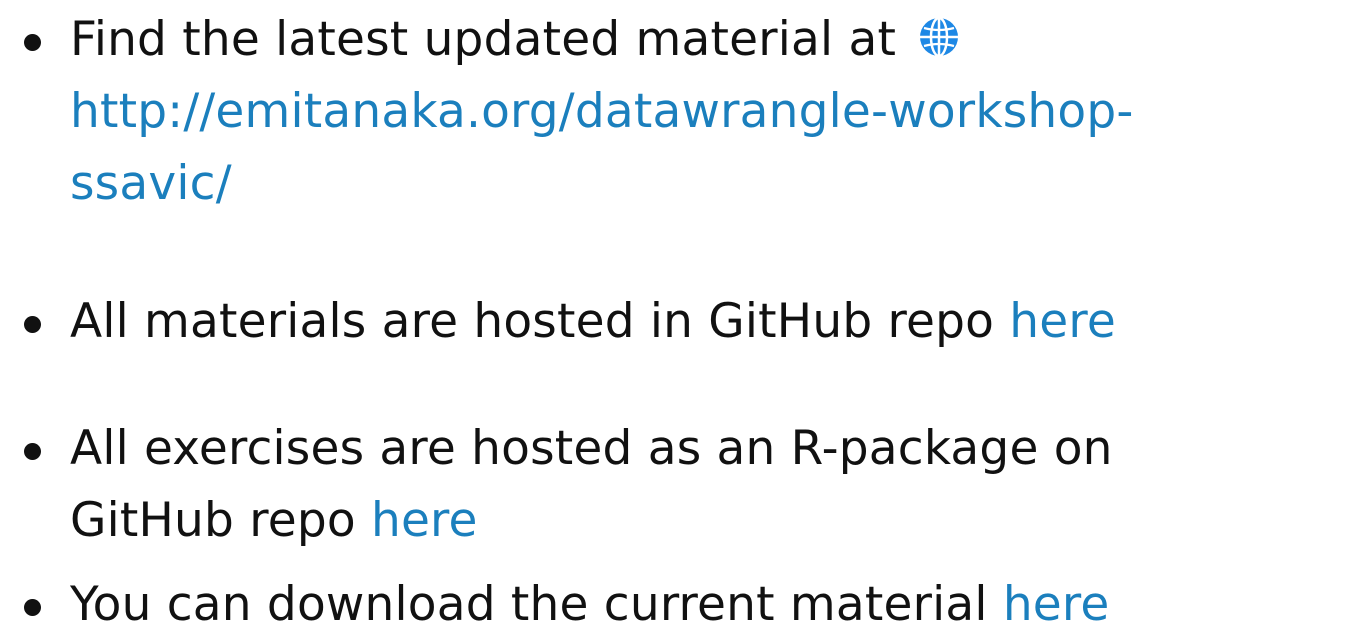 Image resolution: width=1360 pixels, height=641 pixels. I want to click on exercises-repo-link: here, so click(424, 520).